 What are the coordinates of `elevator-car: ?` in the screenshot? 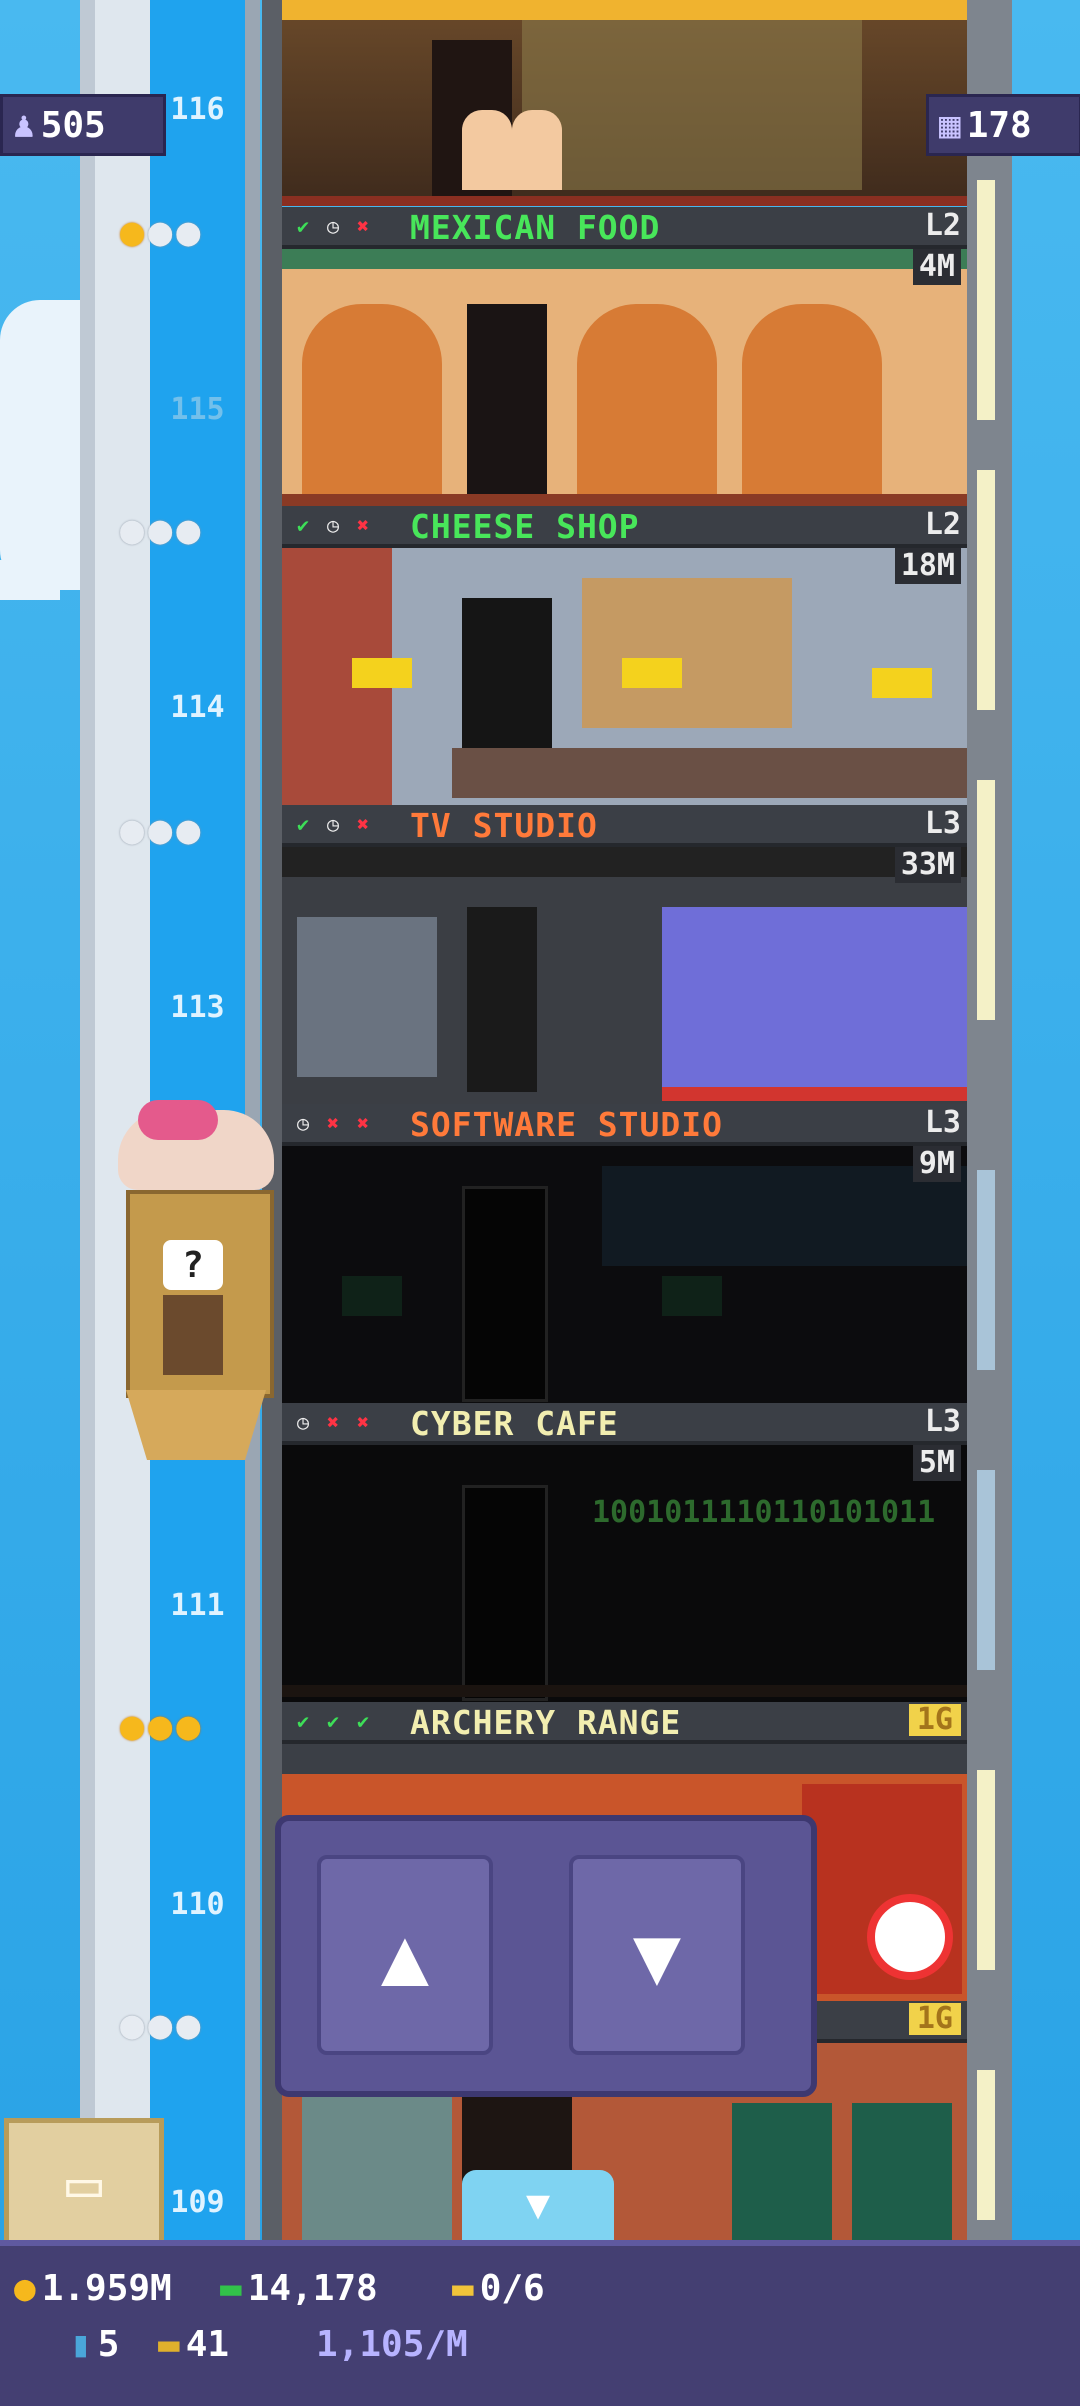 It's located at (196, 1285).